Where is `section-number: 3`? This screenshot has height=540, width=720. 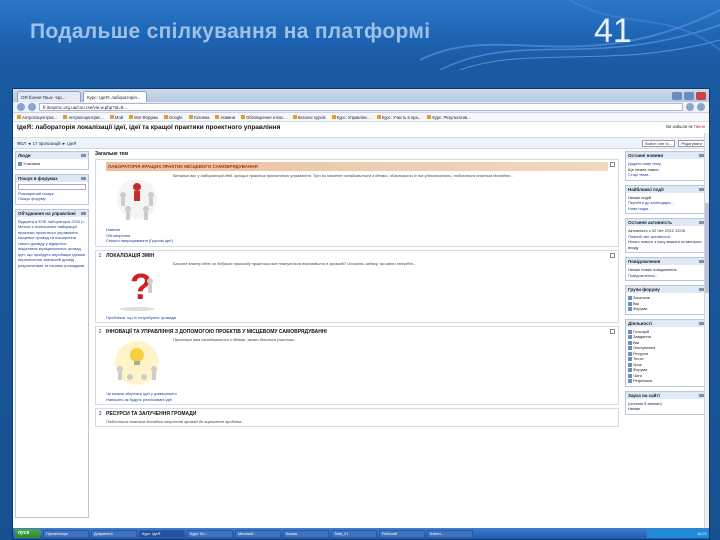 section-number: 3 is located at coordinates (100, 414).